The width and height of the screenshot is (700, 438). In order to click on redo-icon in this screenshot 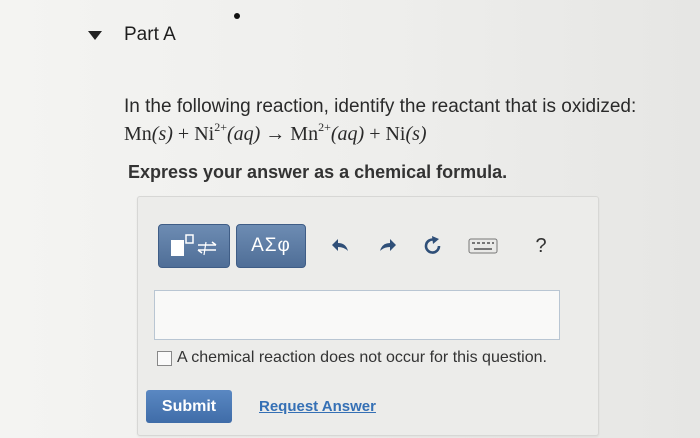, I will do `click(388, 245)`.